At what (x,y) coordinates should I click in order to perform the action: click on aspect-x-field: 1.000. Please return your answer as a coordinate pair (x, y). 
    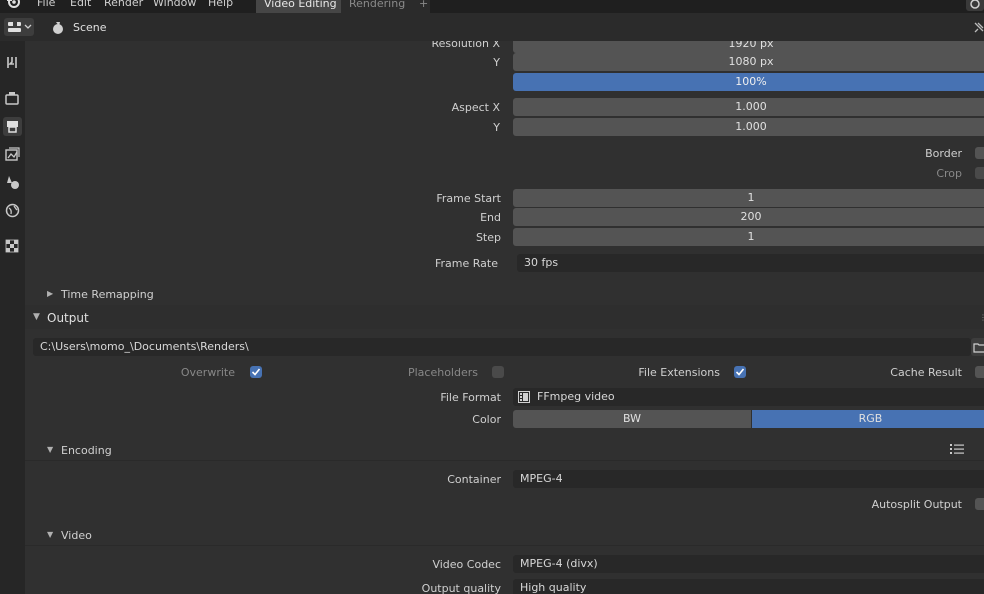
    Looking at the image, I should click on (748, 107).